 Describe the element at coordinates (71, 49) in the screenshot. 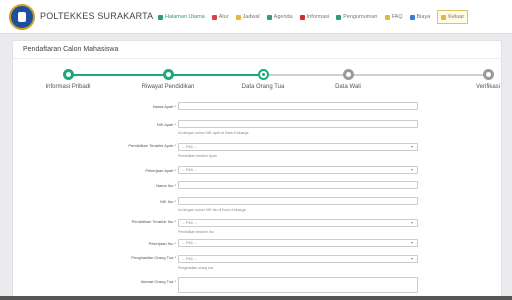

I see `panel-title: Pendaftaran Calon Mahasiswa` at that location.